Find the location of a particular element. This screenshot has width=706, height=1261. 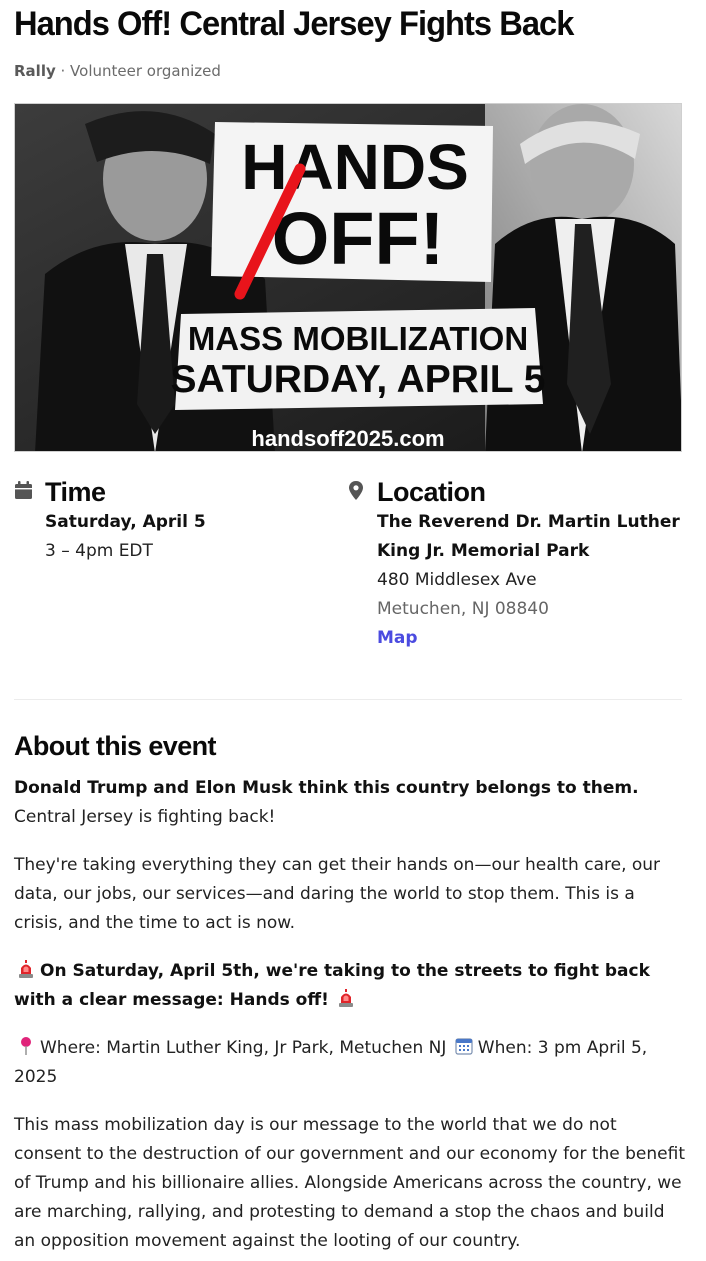

location-city: Metuchen, NJ 08840 is located at coordinates (463, 609).